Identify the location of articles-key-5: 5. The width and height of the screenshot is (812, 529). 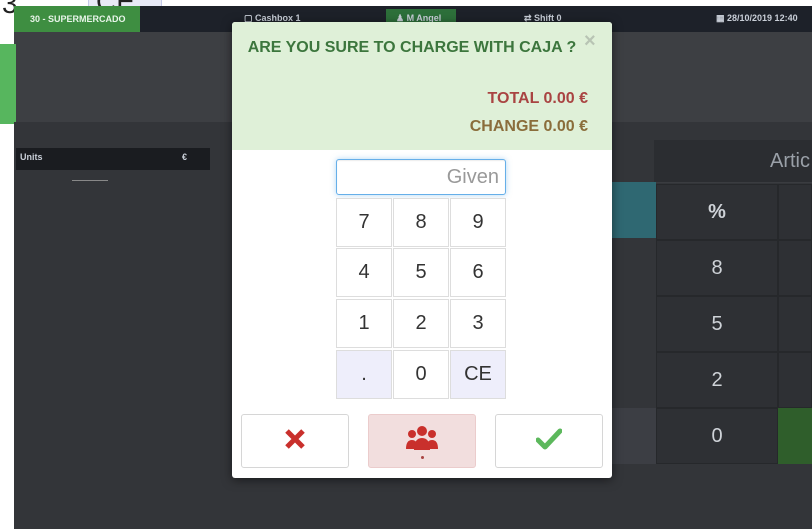
(717, 324).